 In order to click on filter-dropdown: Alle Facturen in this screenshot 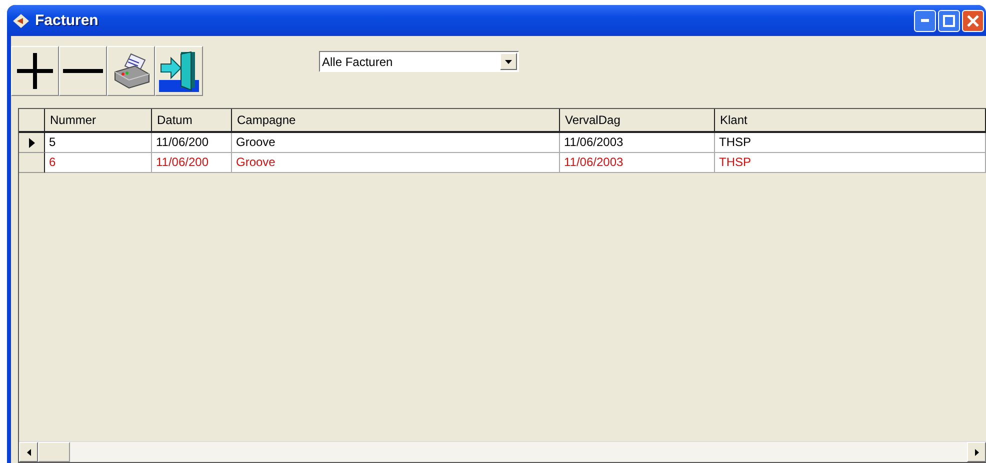, I will do `click(419, 61)`.